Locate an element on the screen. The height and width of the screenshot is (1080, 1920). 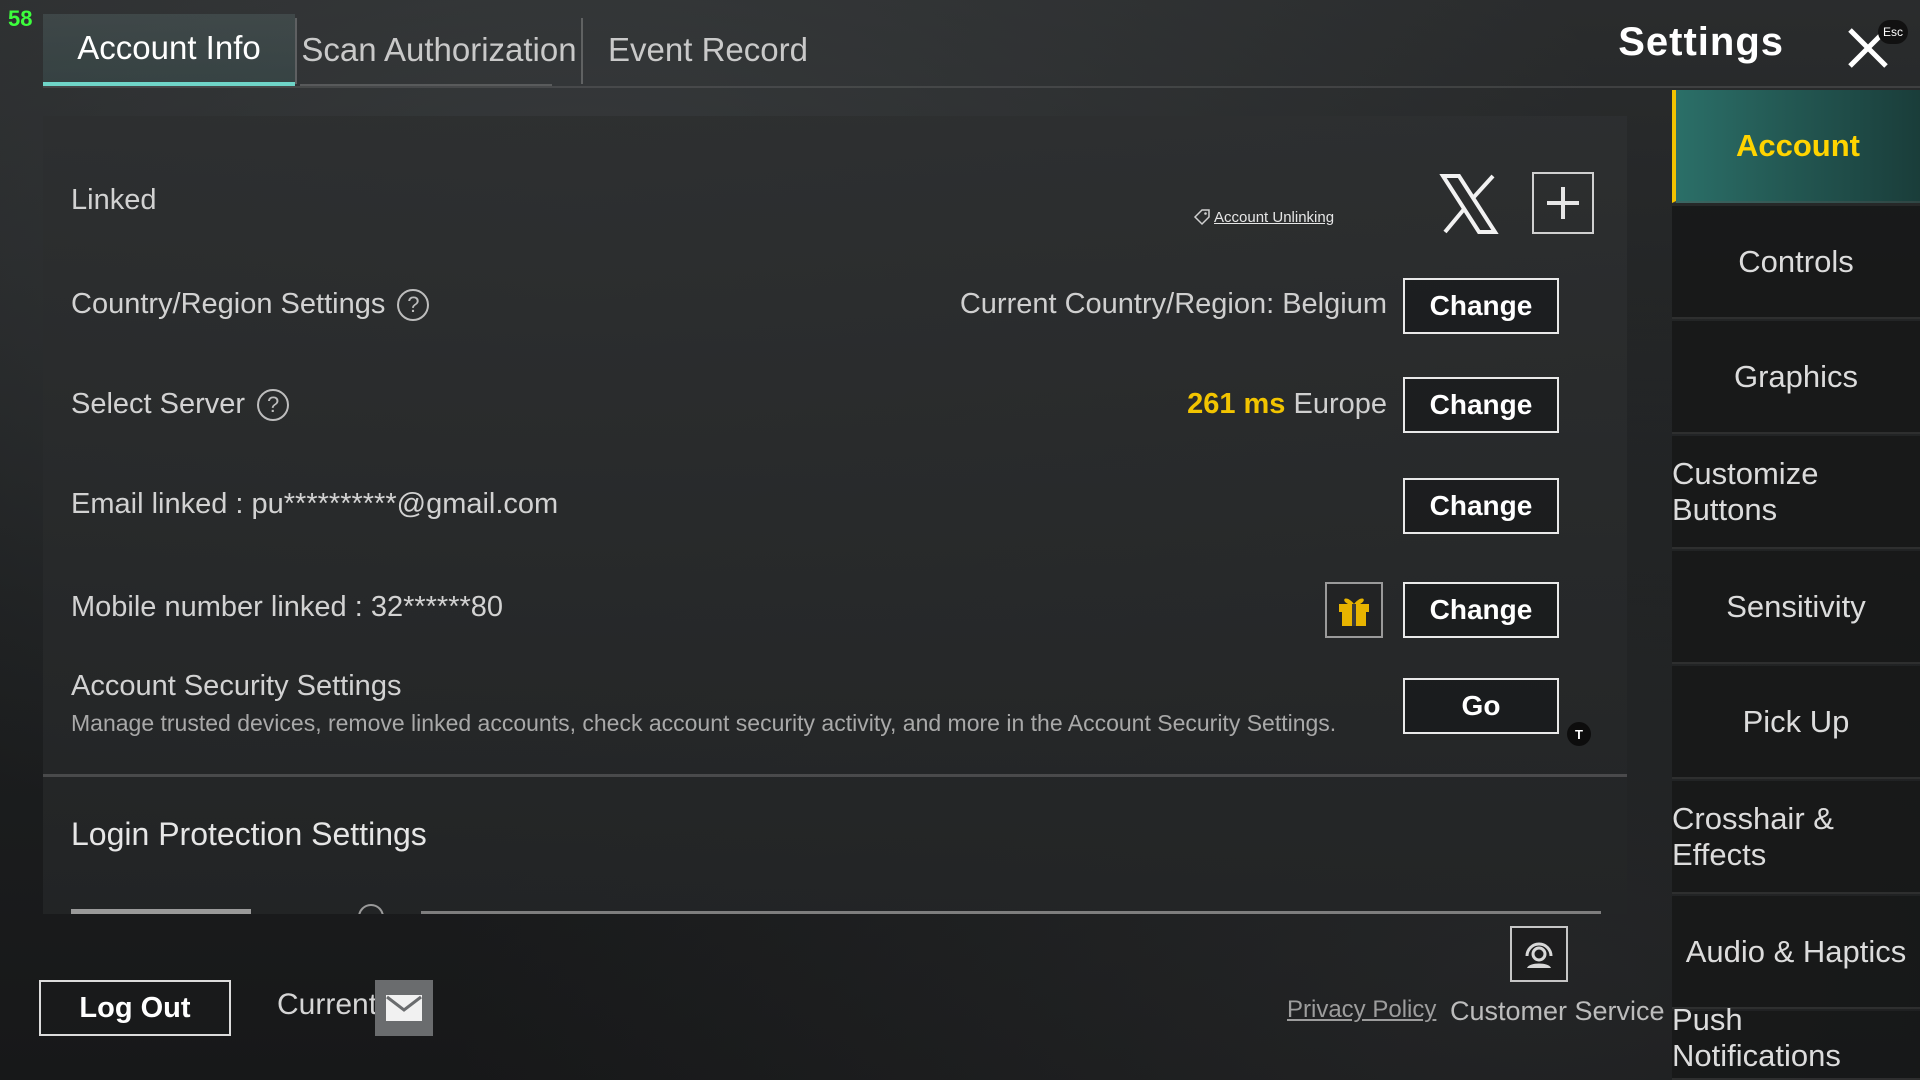
account-unlinking-link: Account Unlinking is located at coordinates (1263, 217).